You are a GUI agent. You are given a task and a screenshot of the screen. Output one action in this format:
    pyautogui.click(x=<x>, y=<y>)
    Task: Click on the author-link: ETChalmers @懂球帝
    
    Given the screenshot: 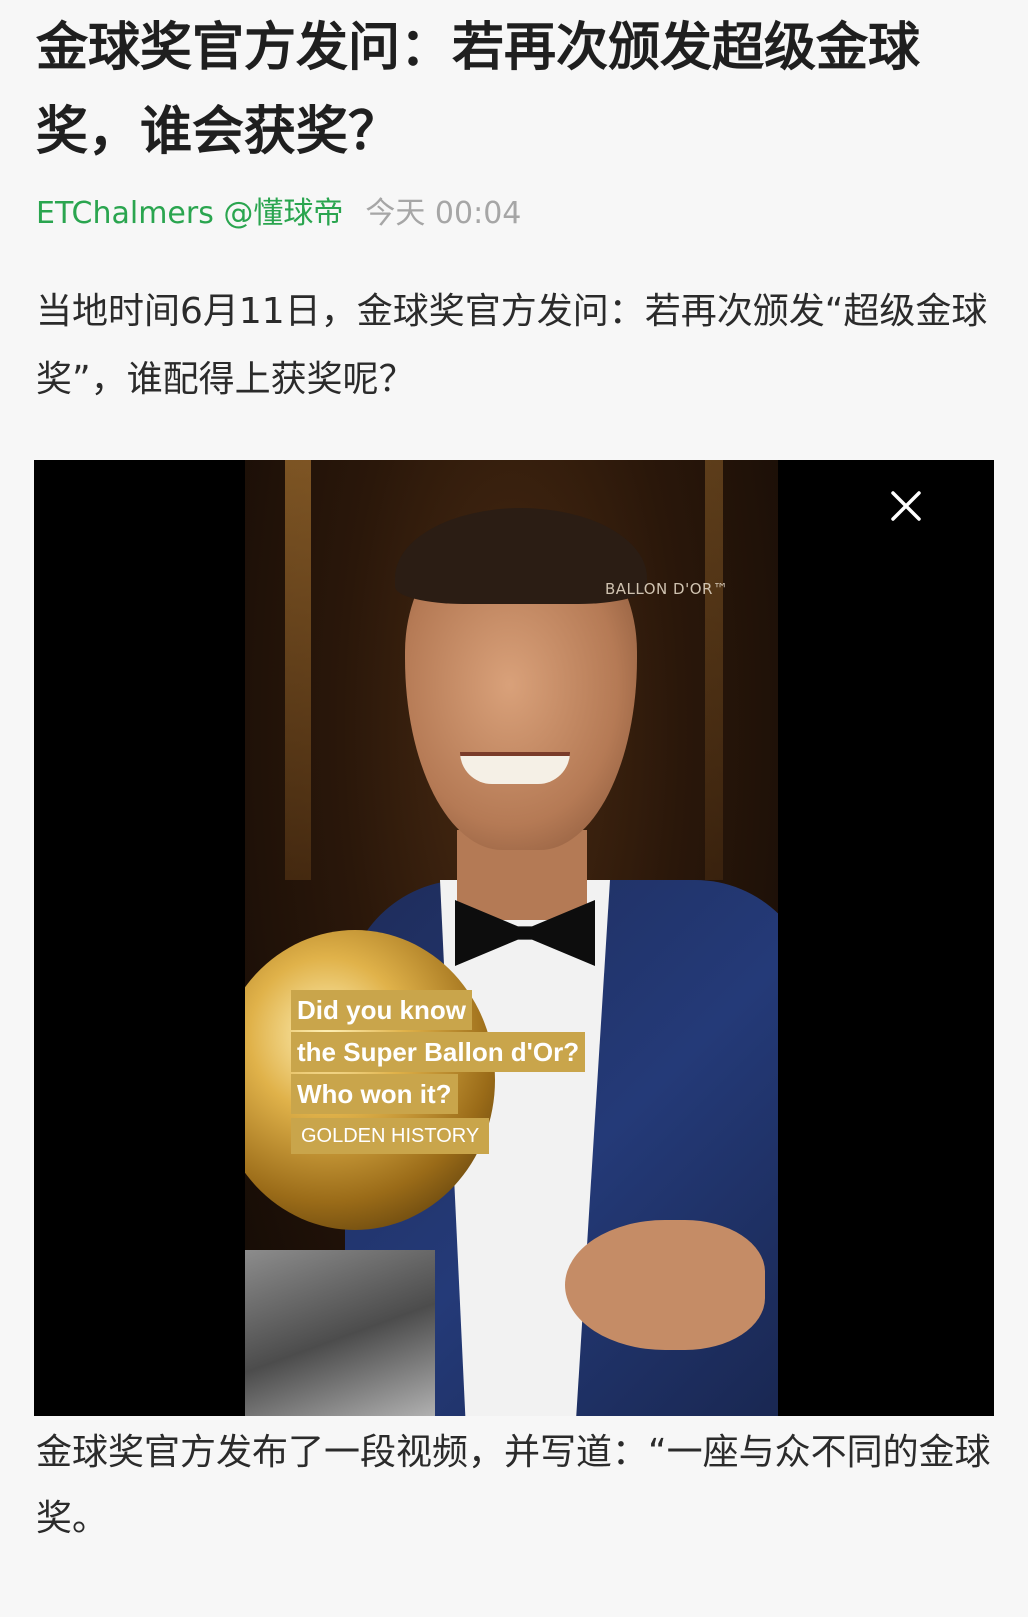 What is the action you would take?
    pyautogui.click(x=189, y=213)
    